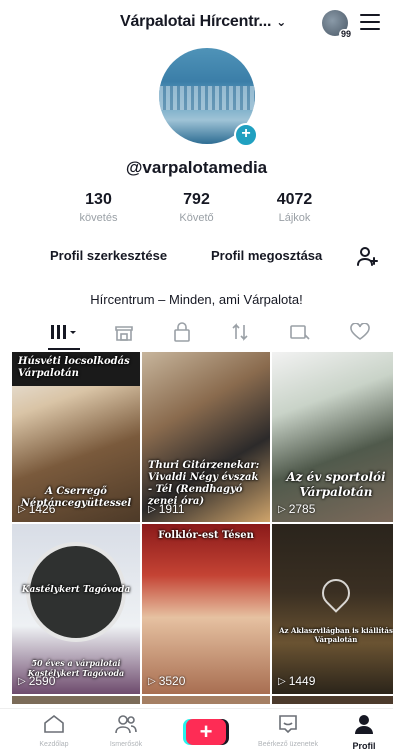 The height and width of the screenshot is (753, 393). I want to click on video-title: Folklór-est Tésen, so click(206, 535).